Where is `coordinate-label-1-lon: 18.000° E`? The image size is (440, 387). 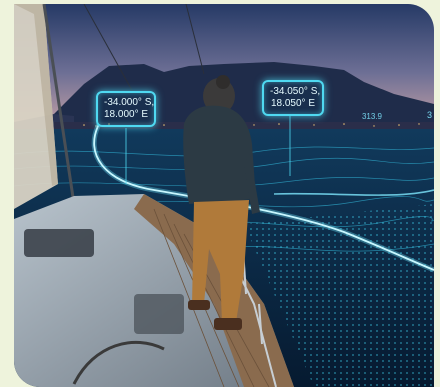 coordinate-label-1-lon: 18.000° E is located at coordinates (126, 114).